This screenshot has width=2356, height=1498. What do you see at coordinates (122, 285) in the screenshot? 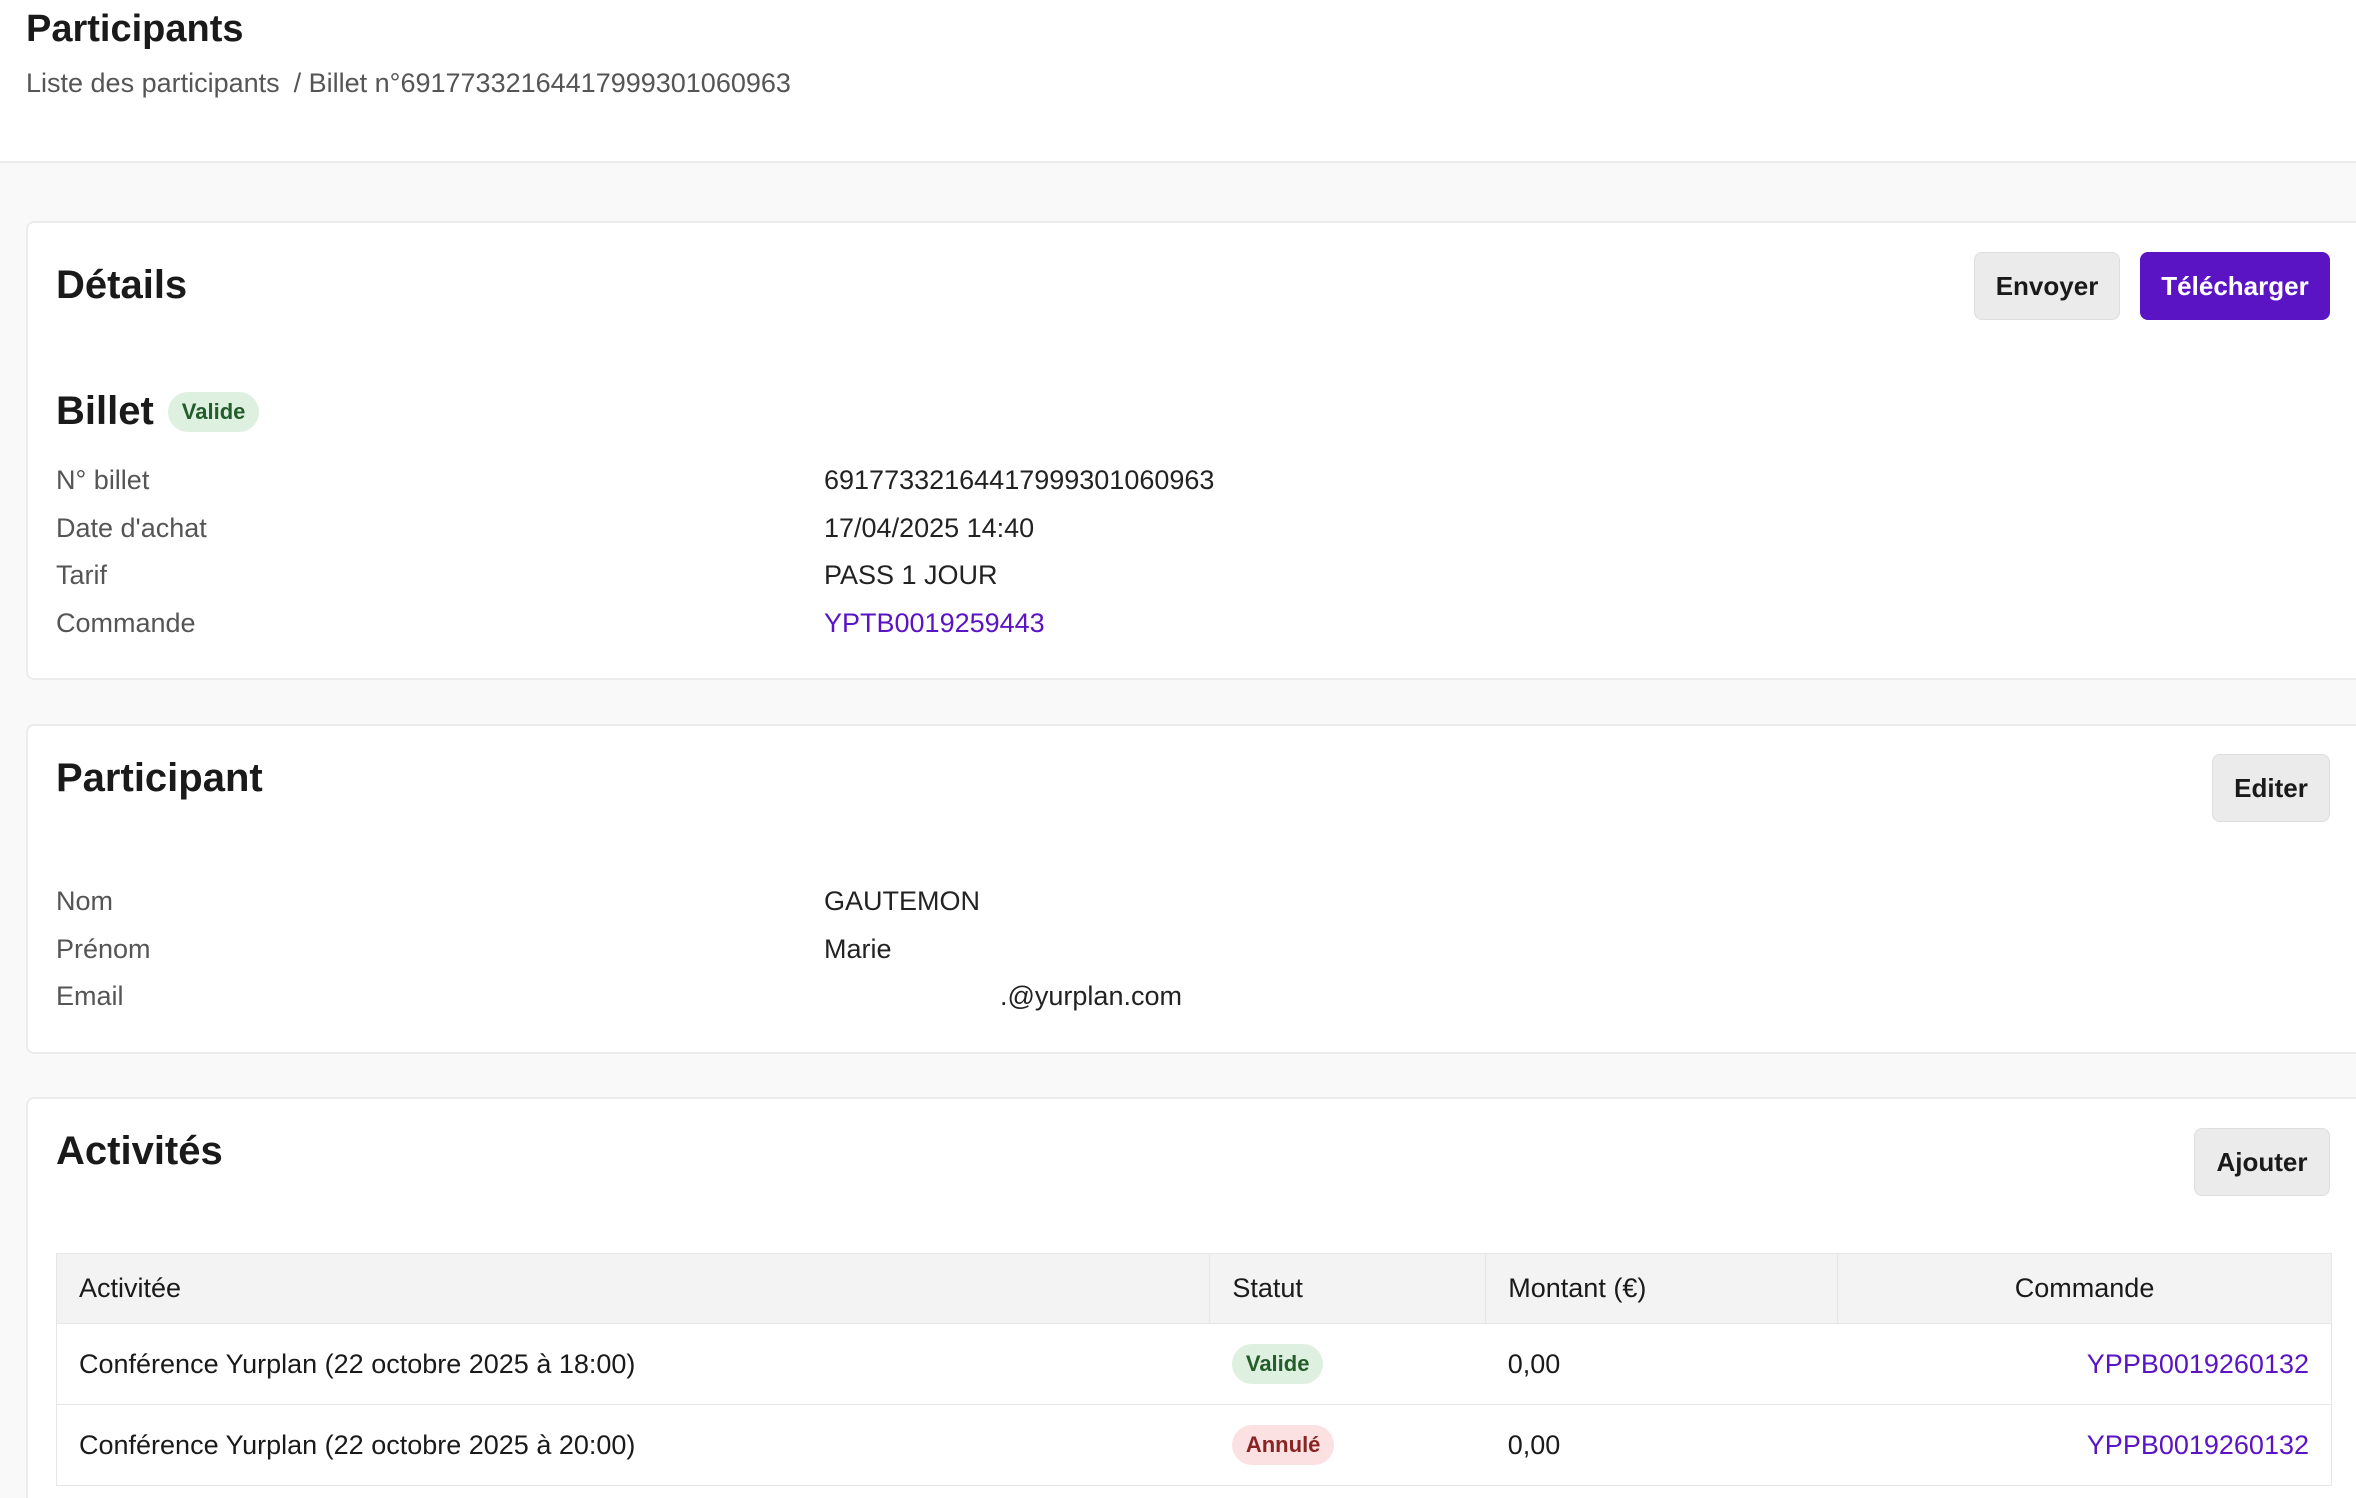
I see `details-title: Détails` at bounding box center [122, 285].